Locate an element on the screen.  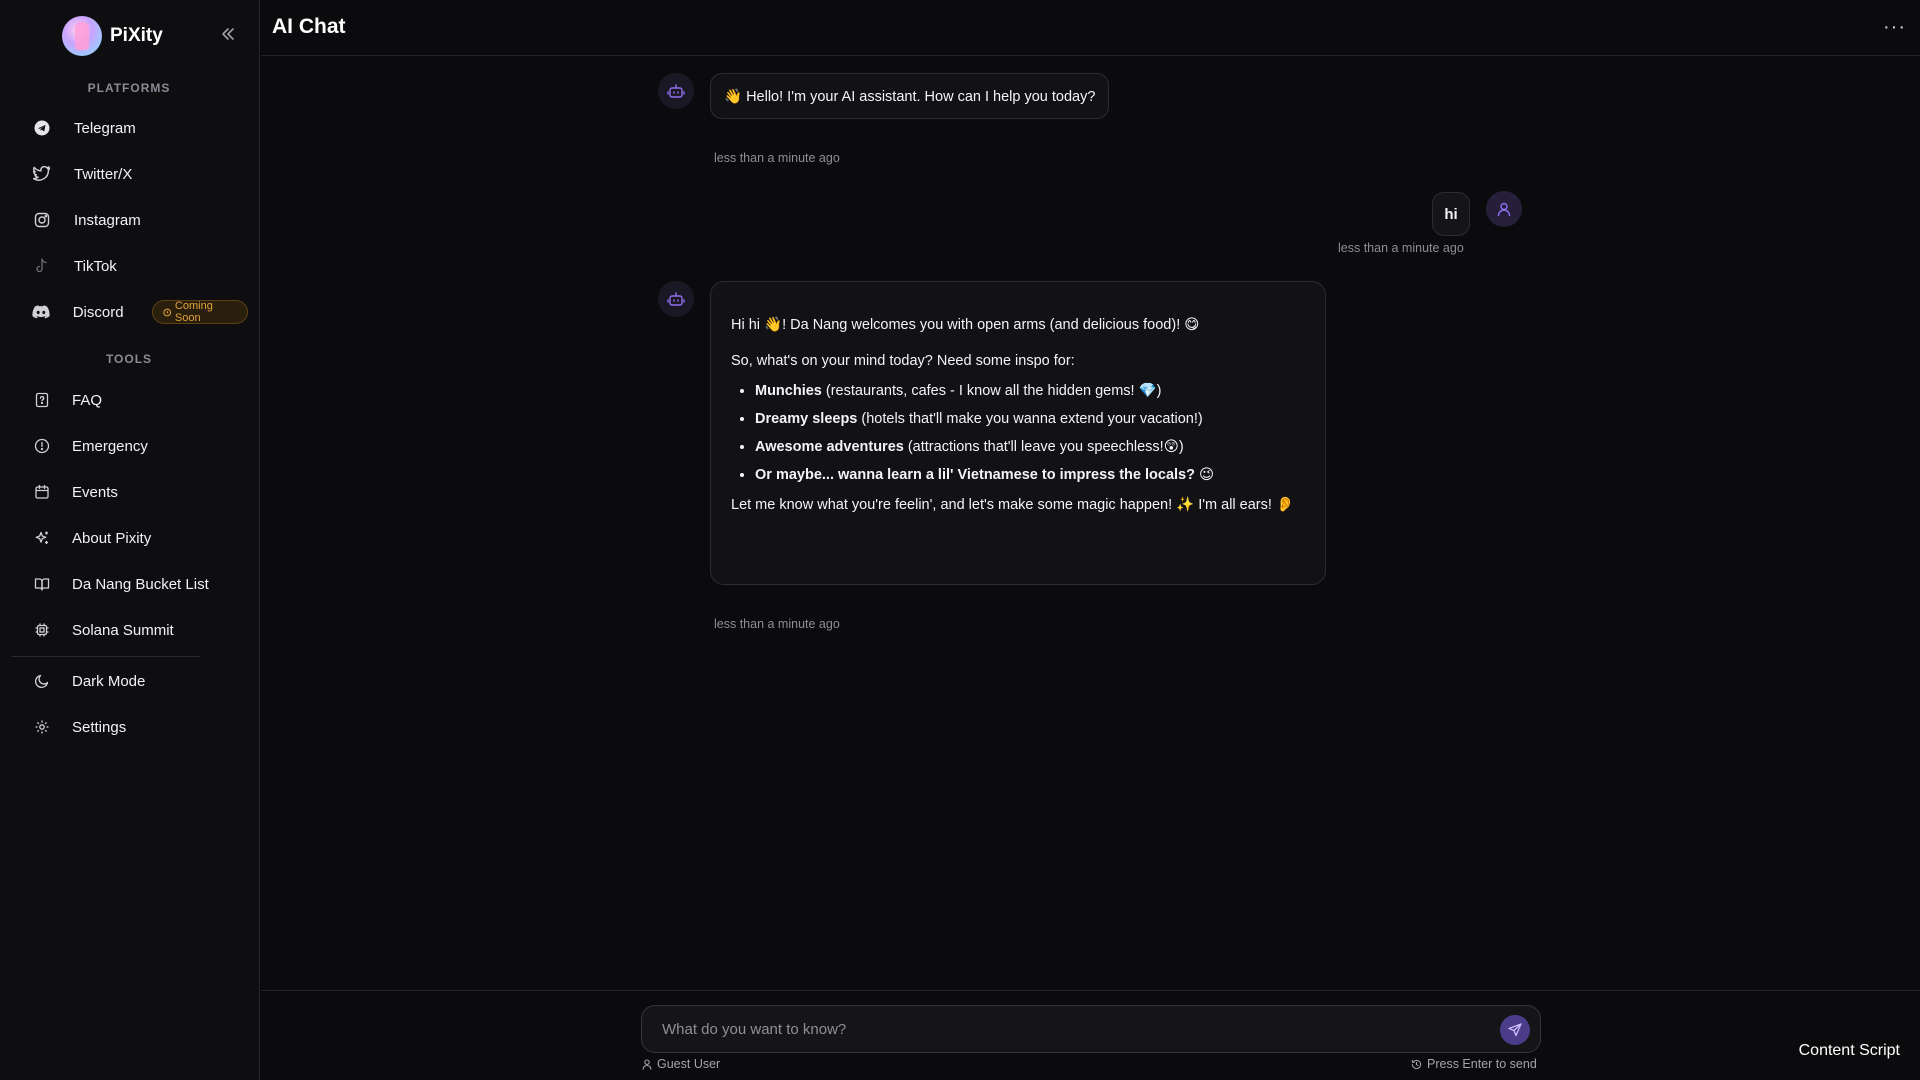
guest-user-label: Guest User is located at coordinates (681, 1064).